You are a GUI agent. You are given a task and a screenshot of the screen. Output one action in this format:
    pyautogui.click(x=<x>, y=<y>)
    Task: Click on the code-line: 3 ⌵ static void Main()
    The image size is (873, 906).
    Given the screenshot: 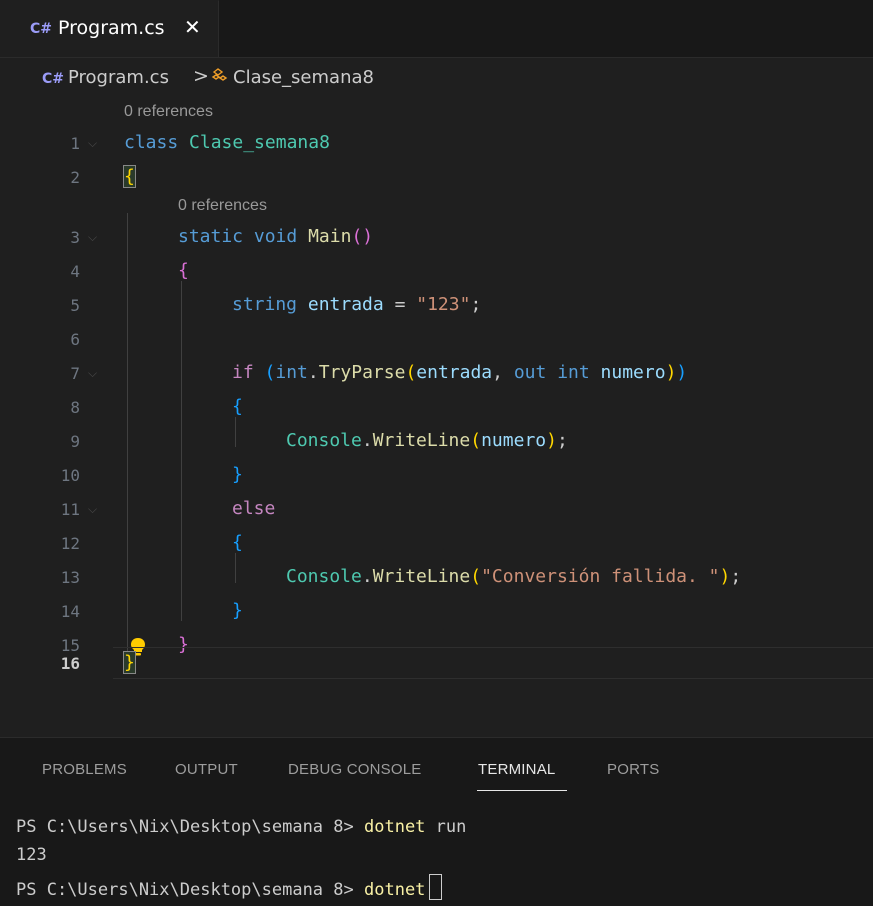 What is the action you would take?
    pyautogui.click(x=436, y=238)
    